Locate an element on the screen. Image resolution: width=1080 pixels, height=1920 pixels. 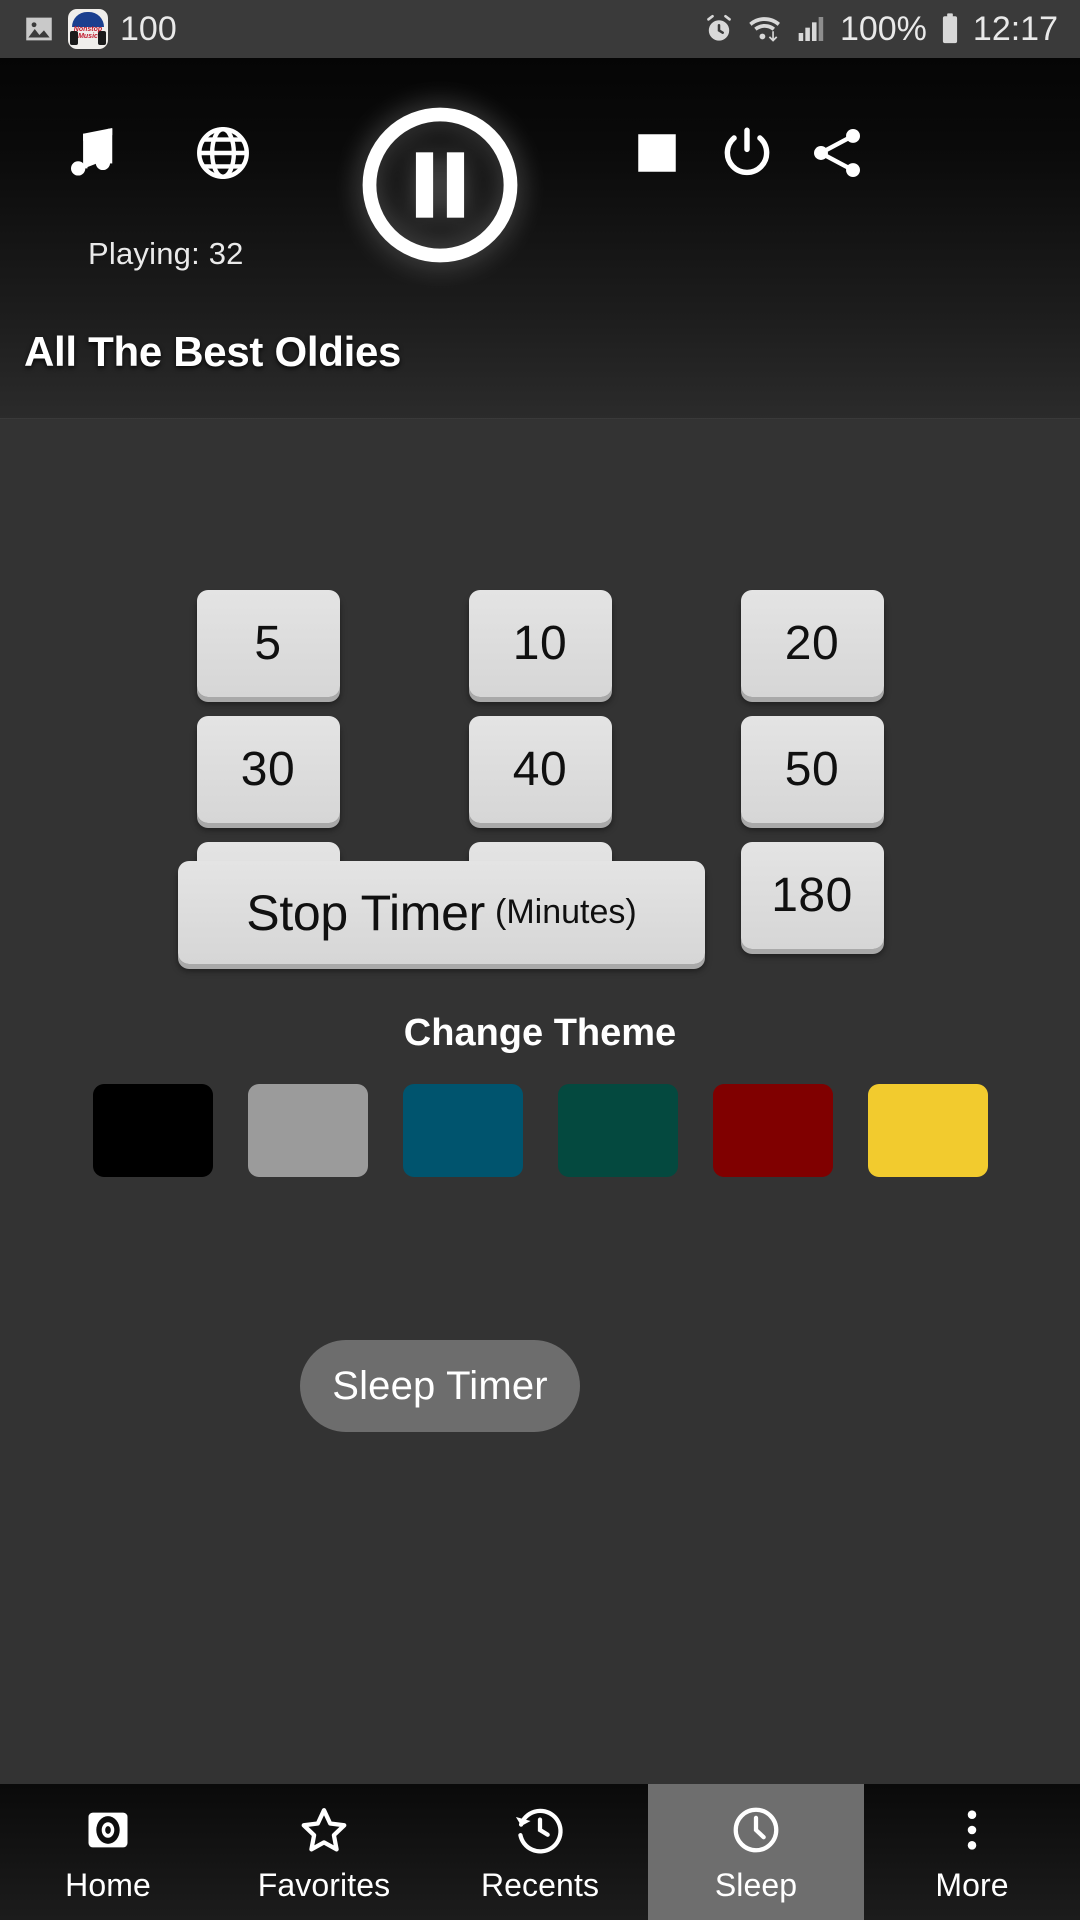
timer-option-button: 5 is located at coordinates (268, 643).